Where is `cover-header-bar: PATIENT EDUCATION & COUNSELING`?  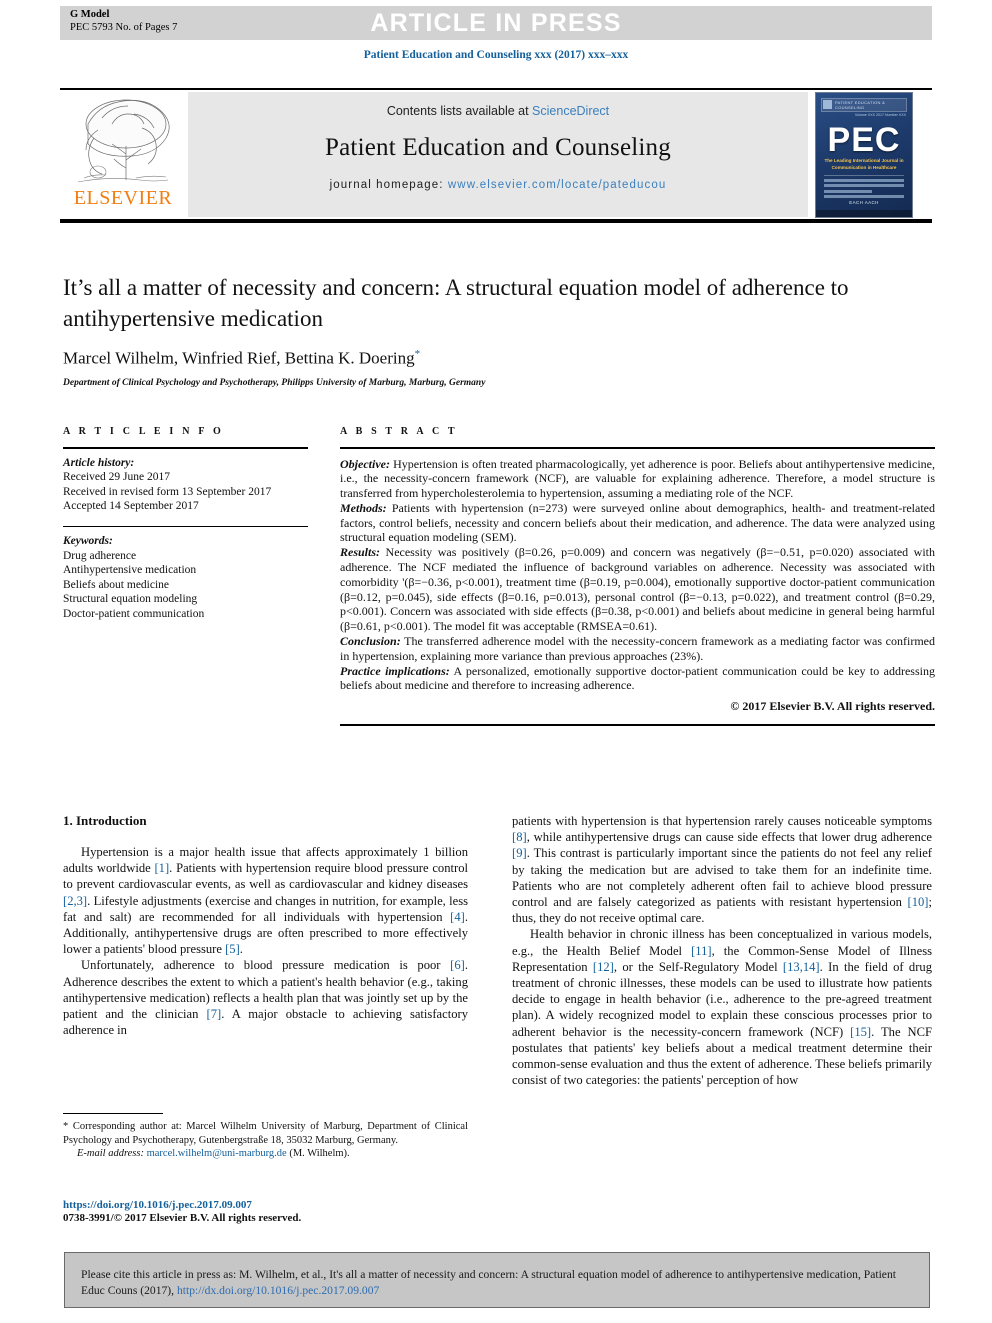
cover-header-bar: PATIENT EDUCATION & COUNSELING is located at coordinates (864, 105).